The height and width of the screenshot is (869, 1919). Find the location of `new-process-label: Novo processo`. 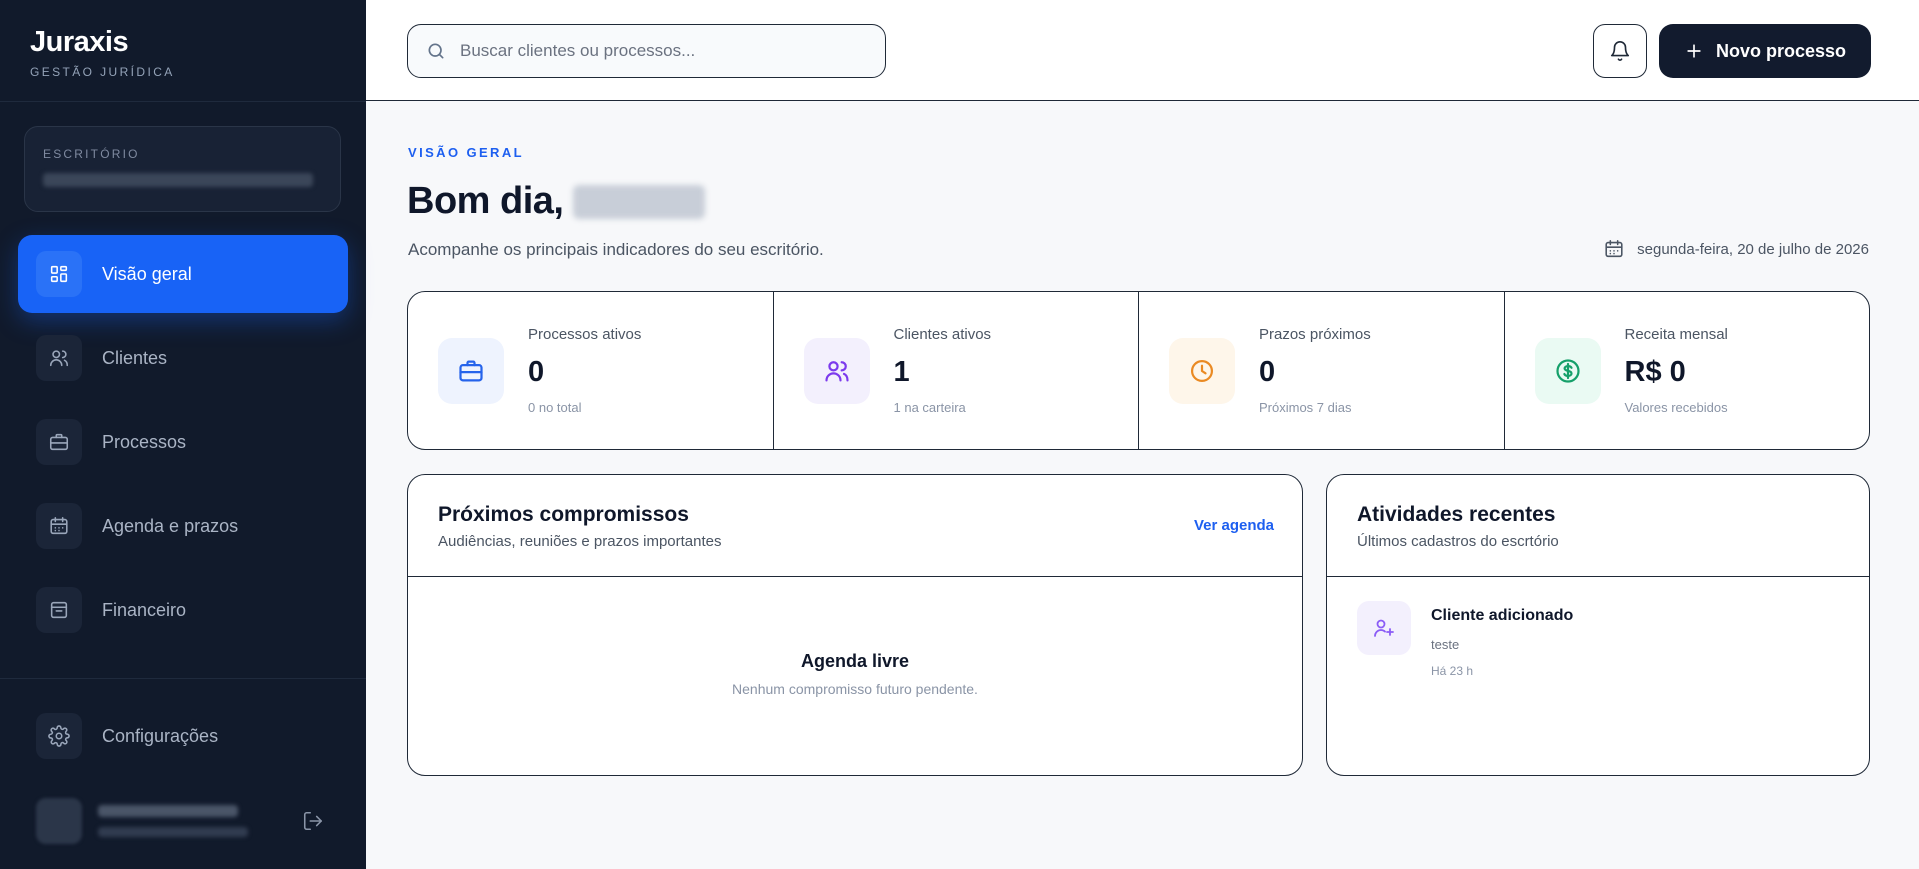

new-process-label: Novo processo is located at coordinates (1781, 50).